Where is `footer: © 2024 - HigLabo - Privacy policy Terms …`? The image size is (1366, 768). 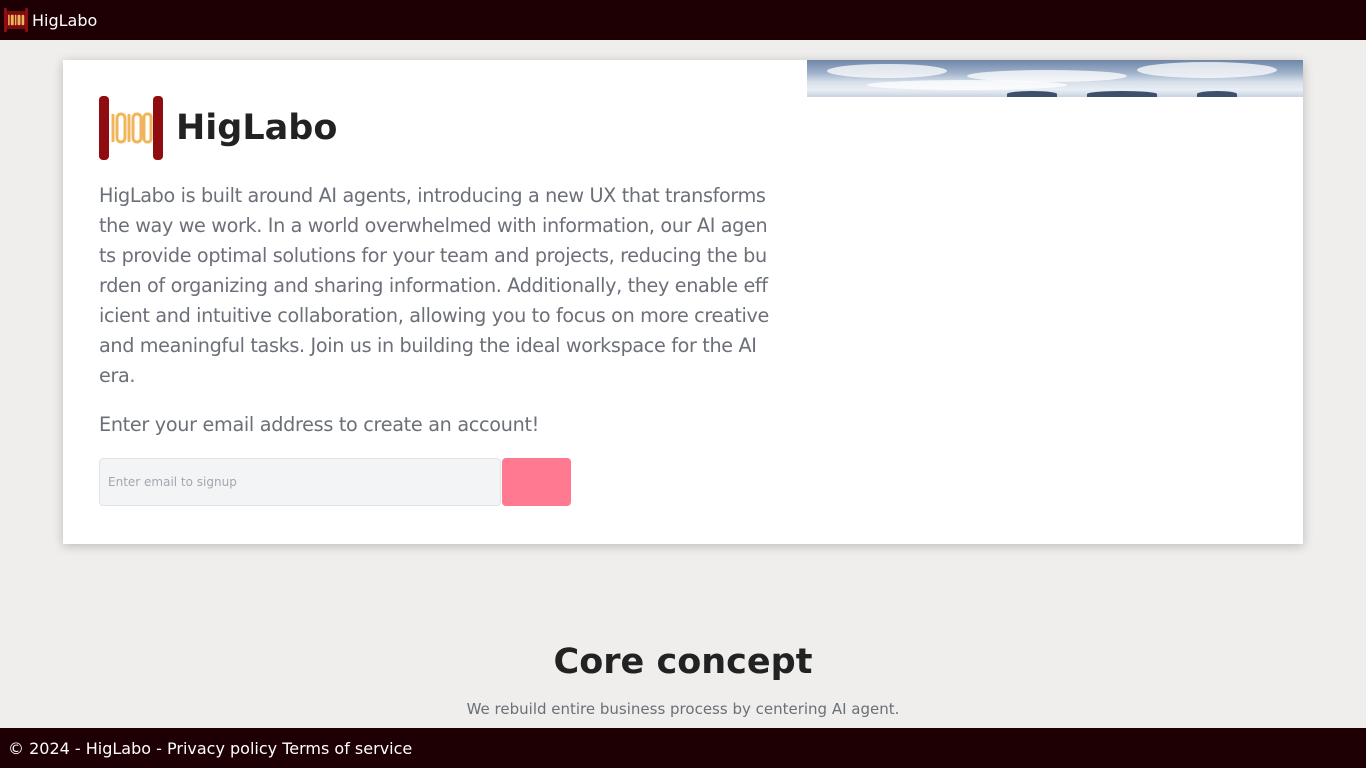 footer: © 2024 - HigLabo - Privacy policy Terms … is located at coordinates (683, 748).